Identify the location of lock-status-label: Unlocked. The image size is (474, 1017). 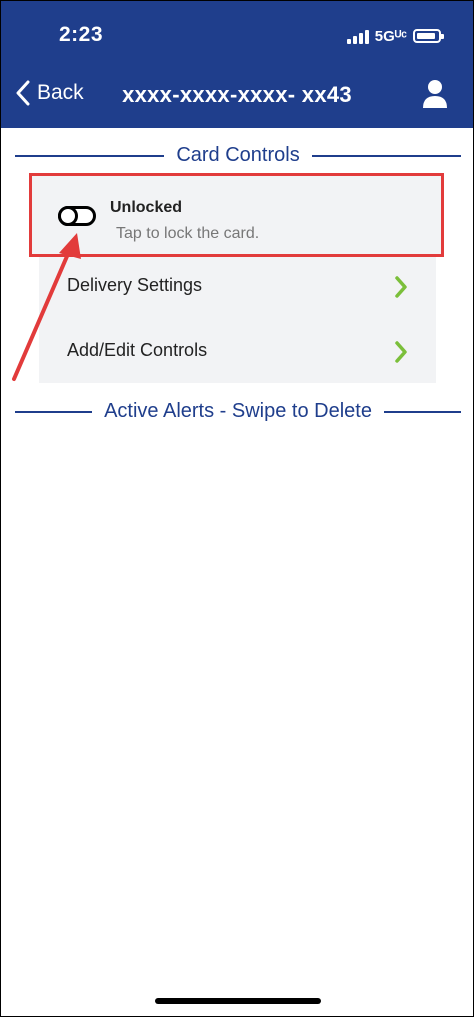
(146, 207).